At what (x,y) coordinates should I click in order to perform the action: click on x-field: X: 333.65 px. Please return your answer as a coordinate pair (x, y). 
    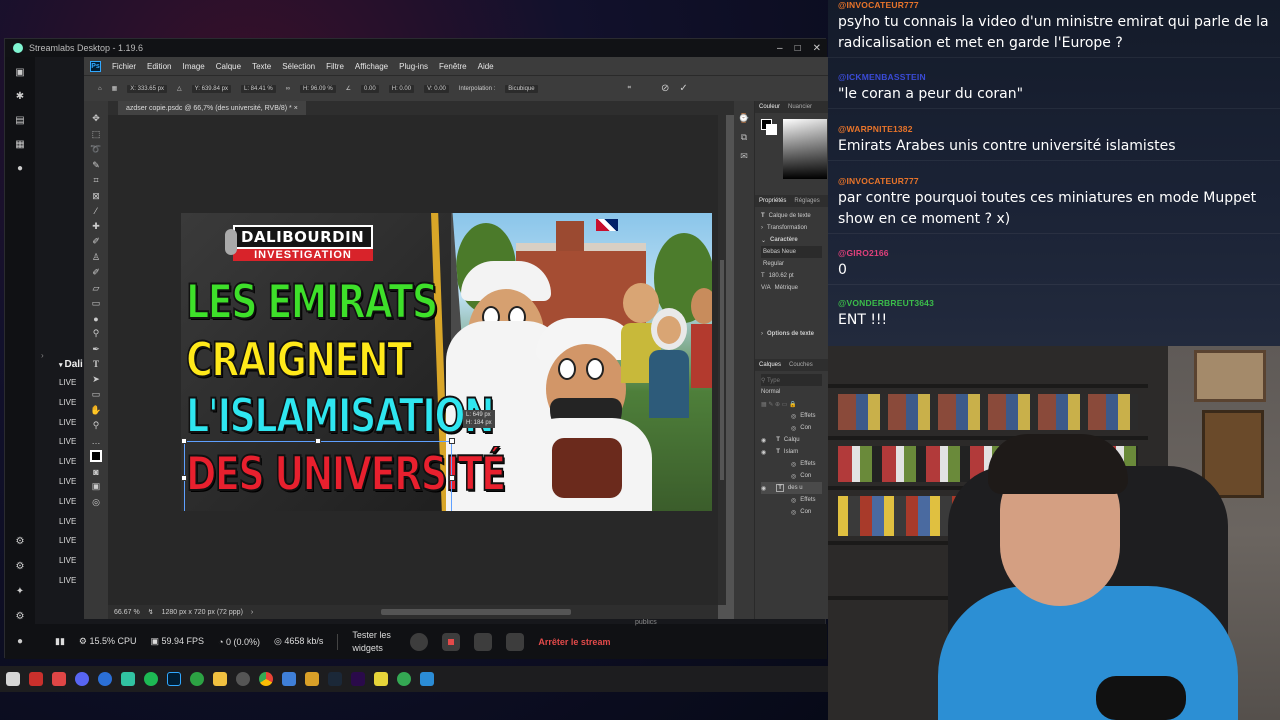
    Looking at the image, I should click on (147, 88).